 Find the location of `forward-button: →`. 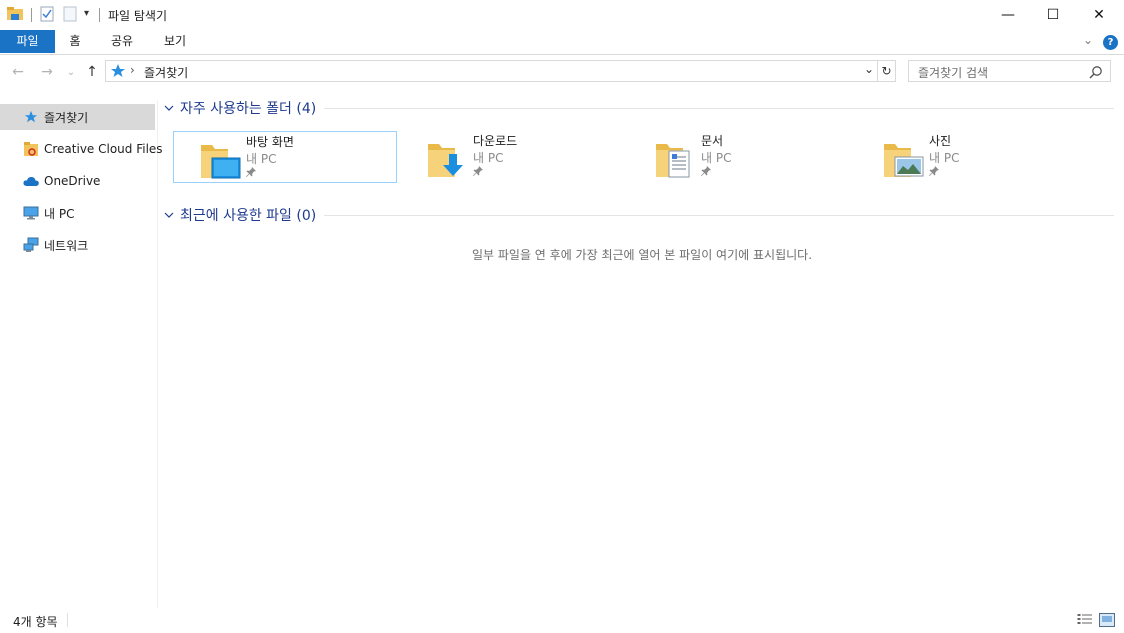

forward-button: → is located at coordinates (47, 72).